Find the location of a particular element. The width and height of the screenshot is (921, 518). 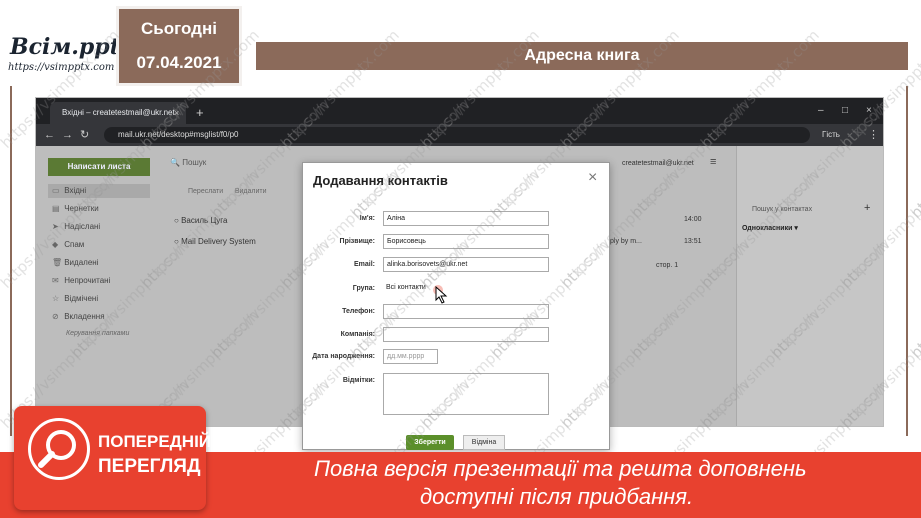

email-field: alinka.borisovets@ukr.net is located at coordinates (466, 264).